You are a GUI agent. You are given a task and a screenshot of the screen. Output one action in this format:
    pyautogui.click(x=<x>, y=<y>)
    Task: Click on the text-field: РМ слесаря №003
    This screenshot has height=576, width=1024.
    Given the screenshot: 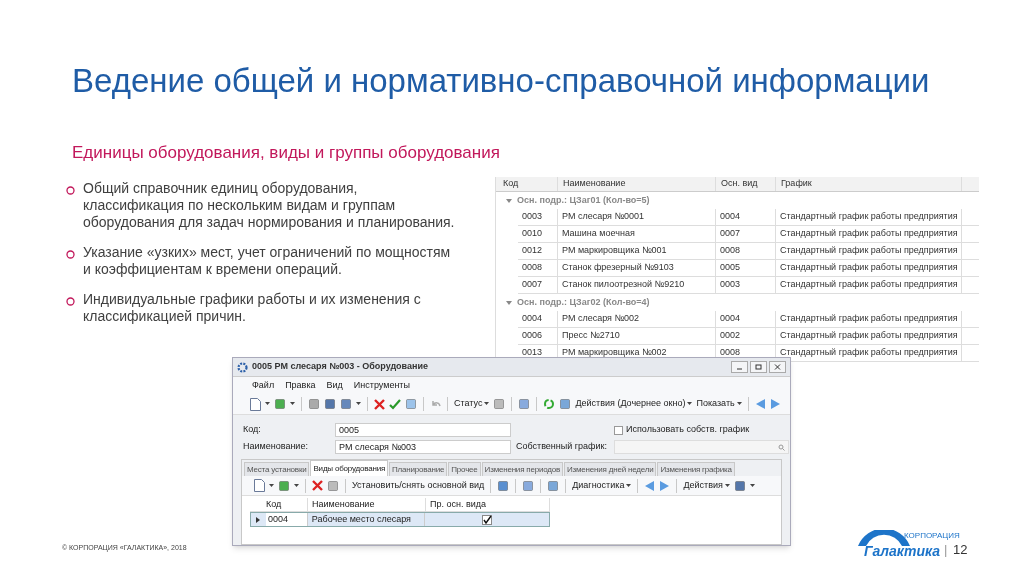 What is the action you would take?
    pyautogui.click(x=423, y=447)
    